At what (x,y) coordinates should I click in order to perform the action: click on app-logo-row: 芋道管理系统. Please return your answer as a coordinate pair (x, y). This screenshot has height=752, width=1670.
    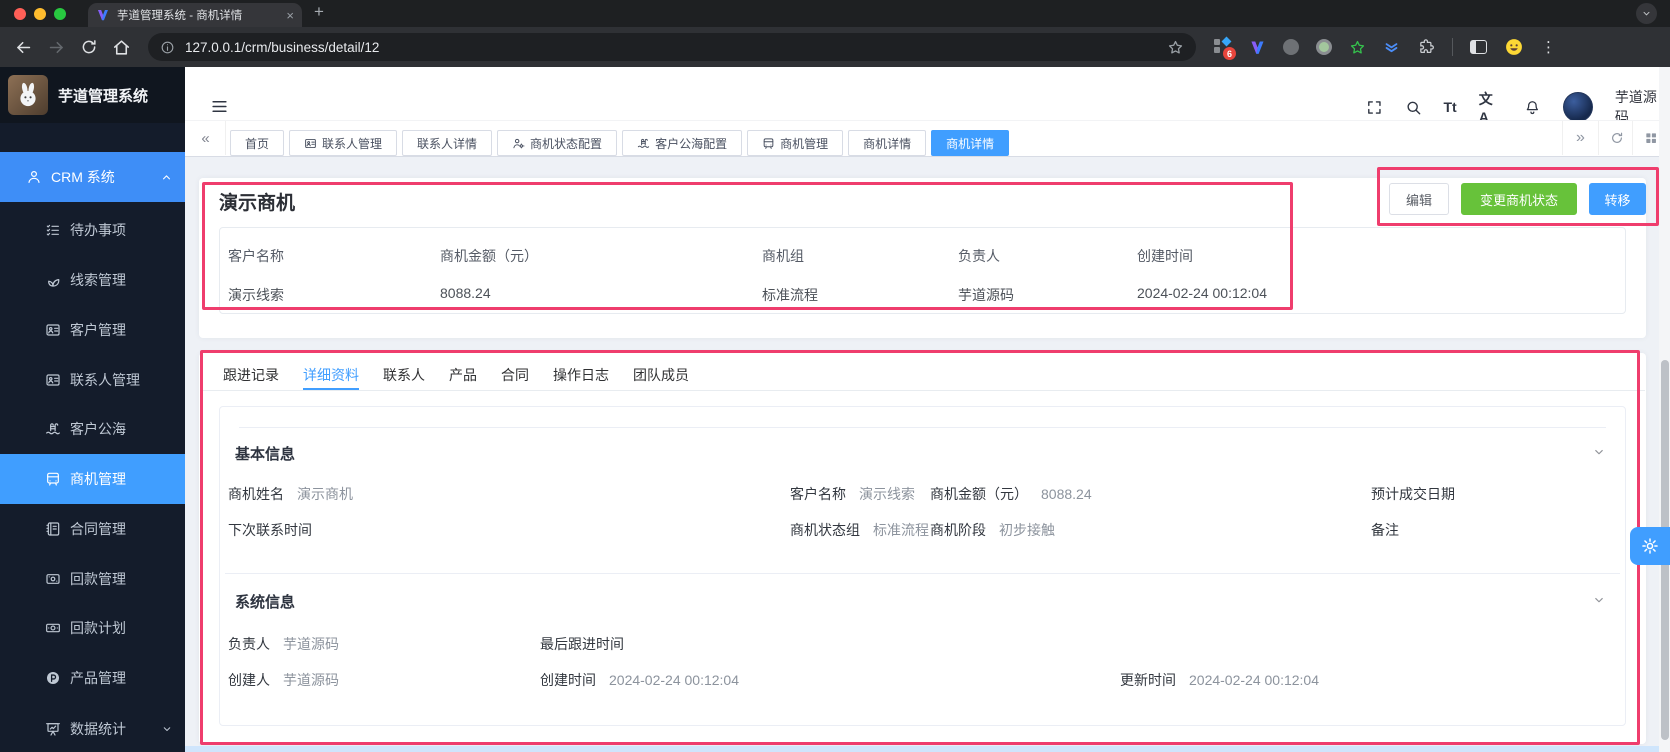
    Looking at the image, I should click on (92, 95).